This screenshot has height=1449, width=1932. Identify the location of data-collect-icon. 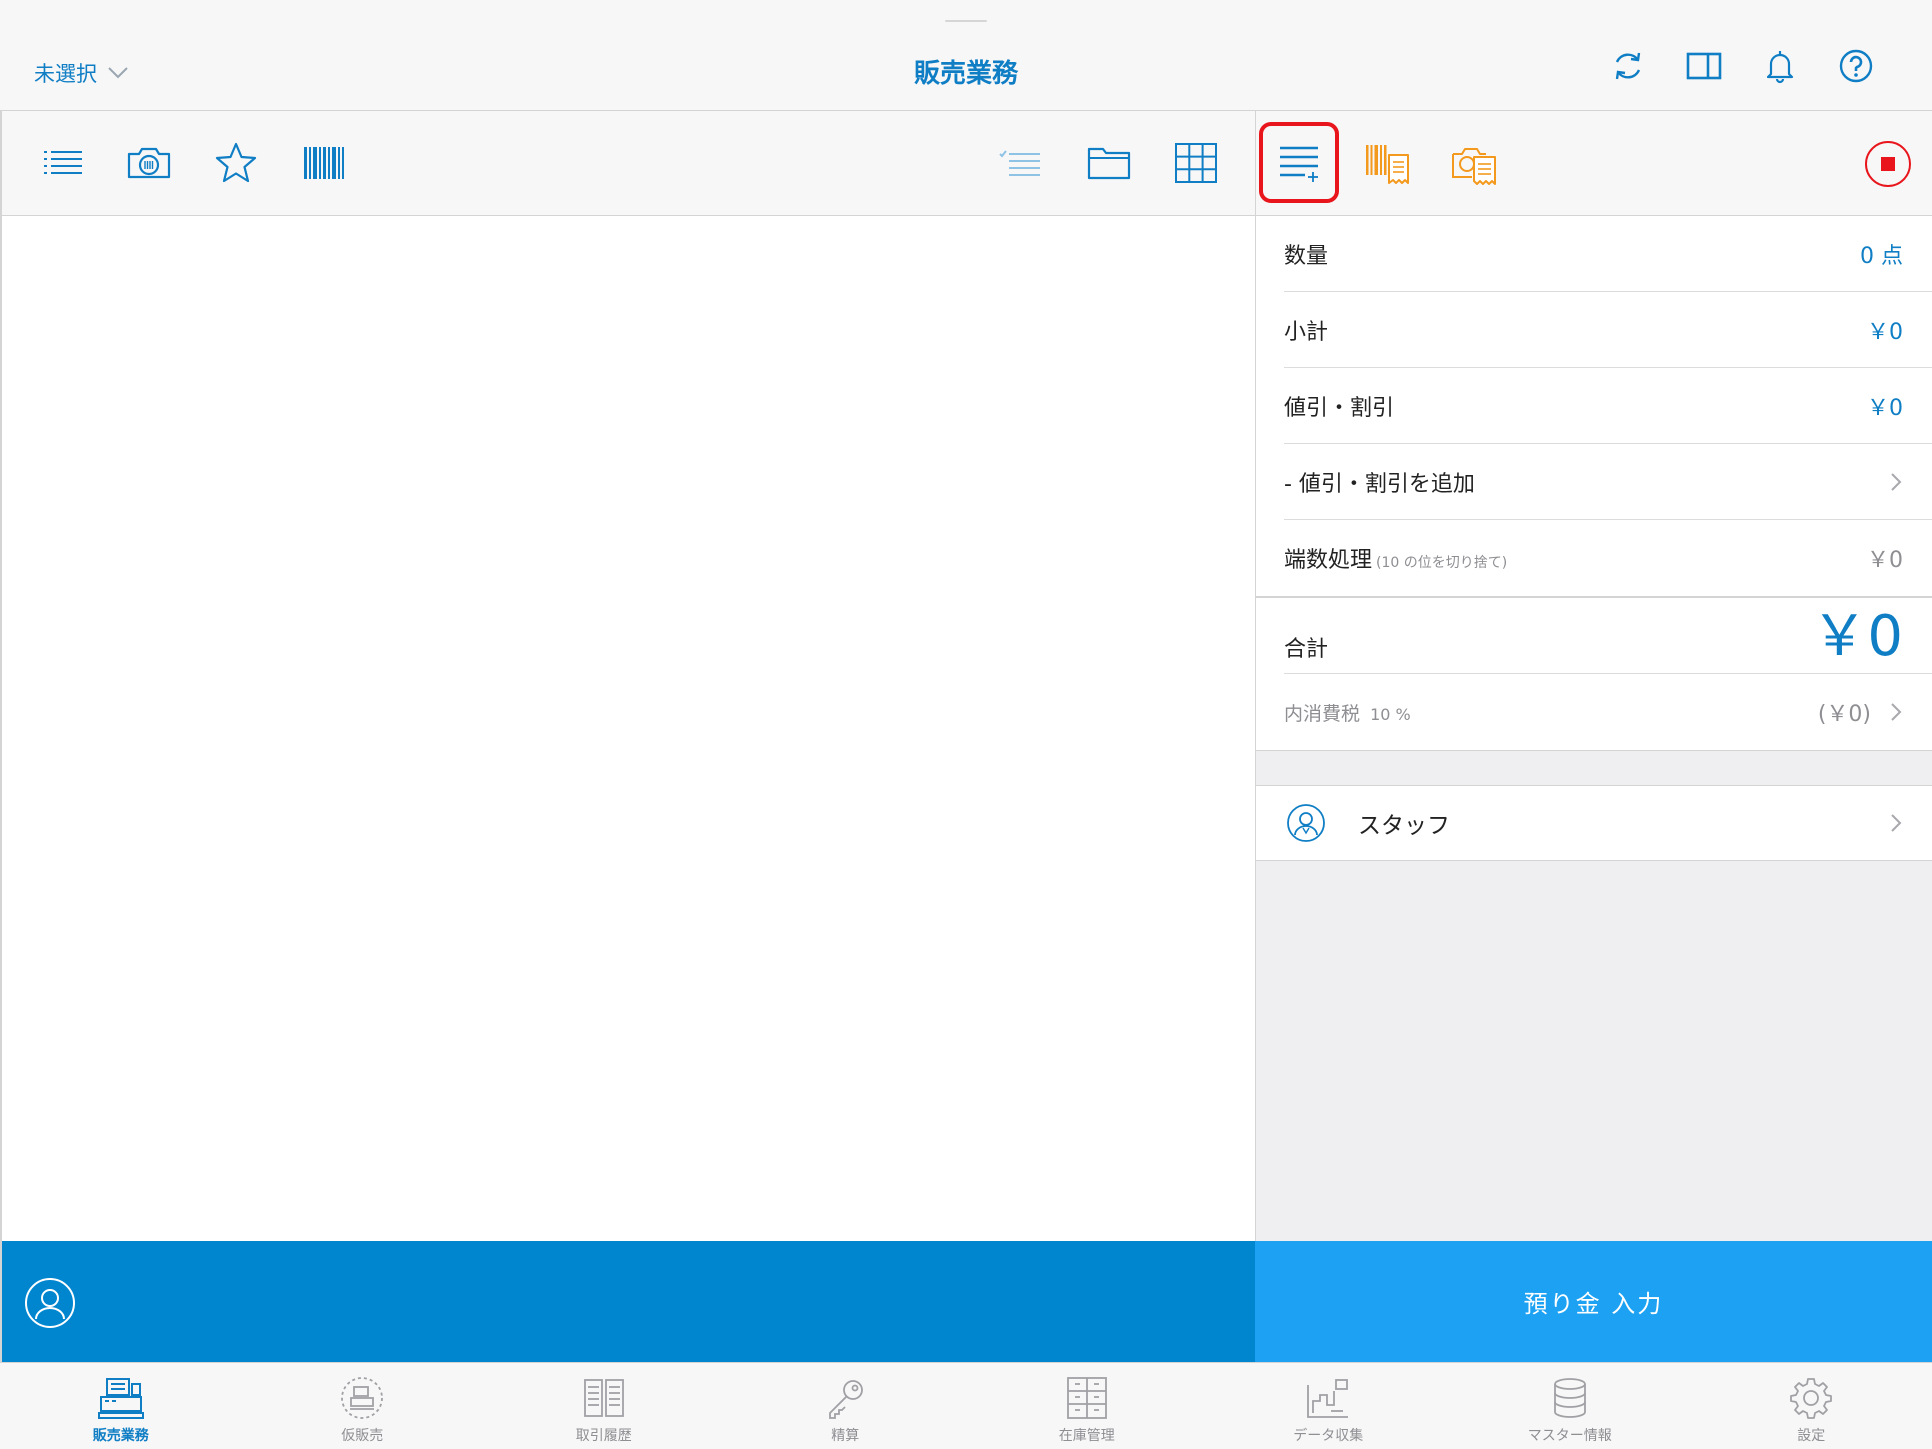
(1328, 1398).